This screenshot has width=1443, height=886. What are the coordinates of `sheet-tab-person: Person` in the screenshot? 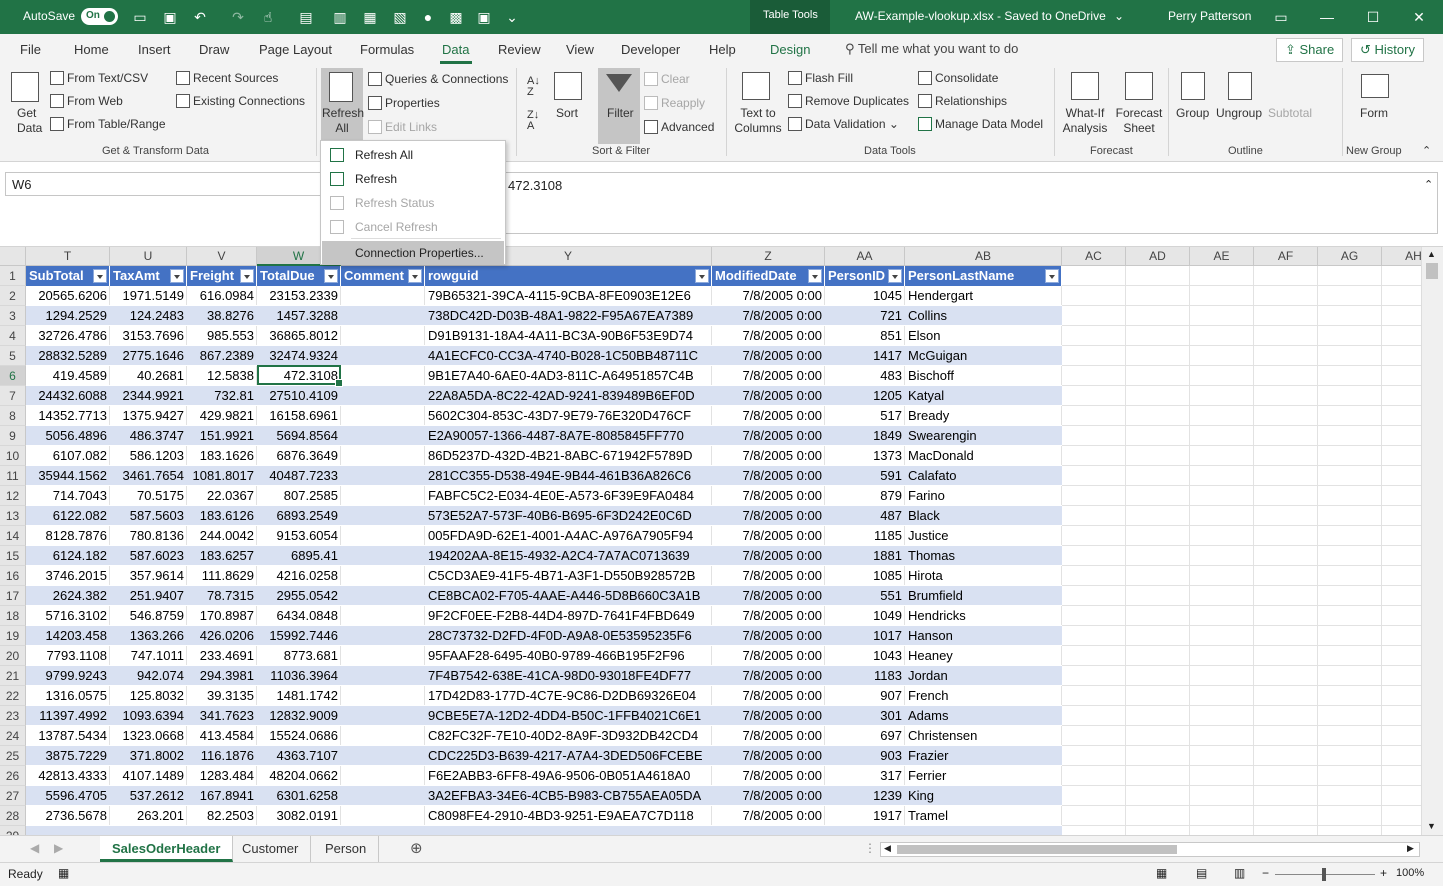 It's located at (346, 849).